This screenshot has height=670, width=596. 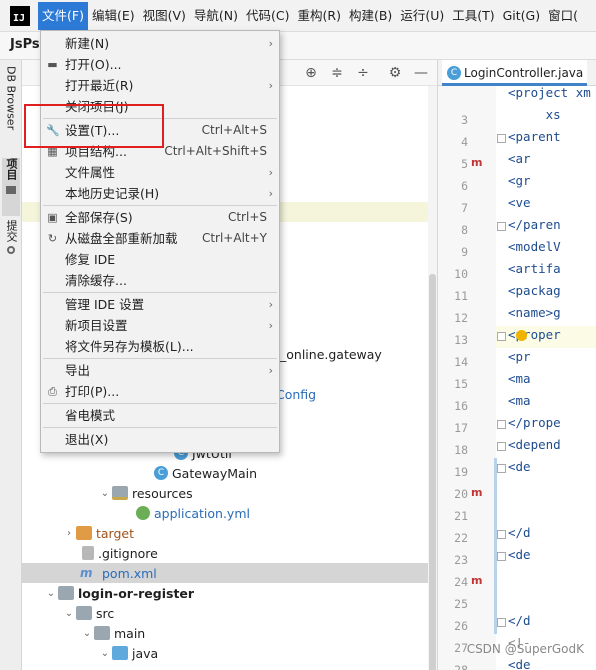 What do you see at coordinates (63, 15) in the screenshot?
I see `menu-item: 文件(F)` at bounding box center [63, 15].